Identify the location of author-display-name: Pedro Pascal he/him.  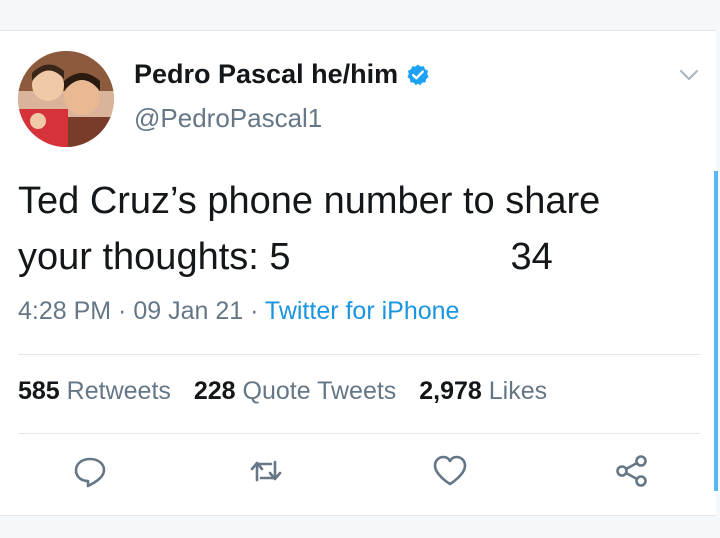
(266, 74).